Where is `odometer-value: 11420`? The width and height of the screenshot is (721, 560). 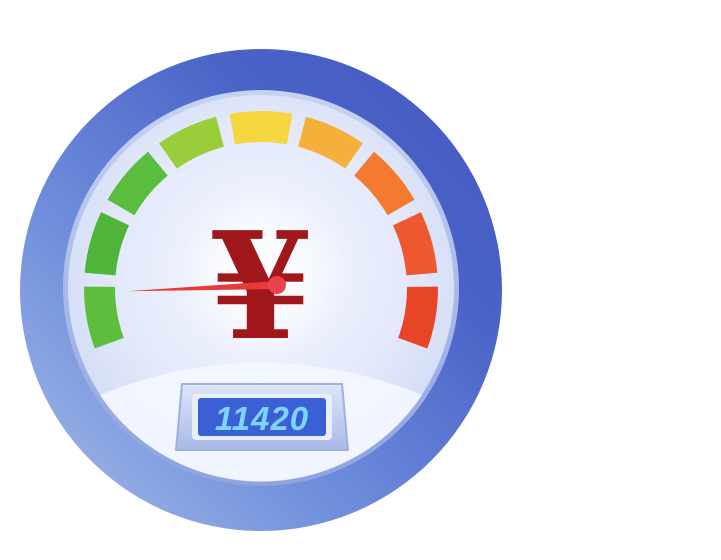
odometer-value: 11420 is located at coordinates (262, 418).